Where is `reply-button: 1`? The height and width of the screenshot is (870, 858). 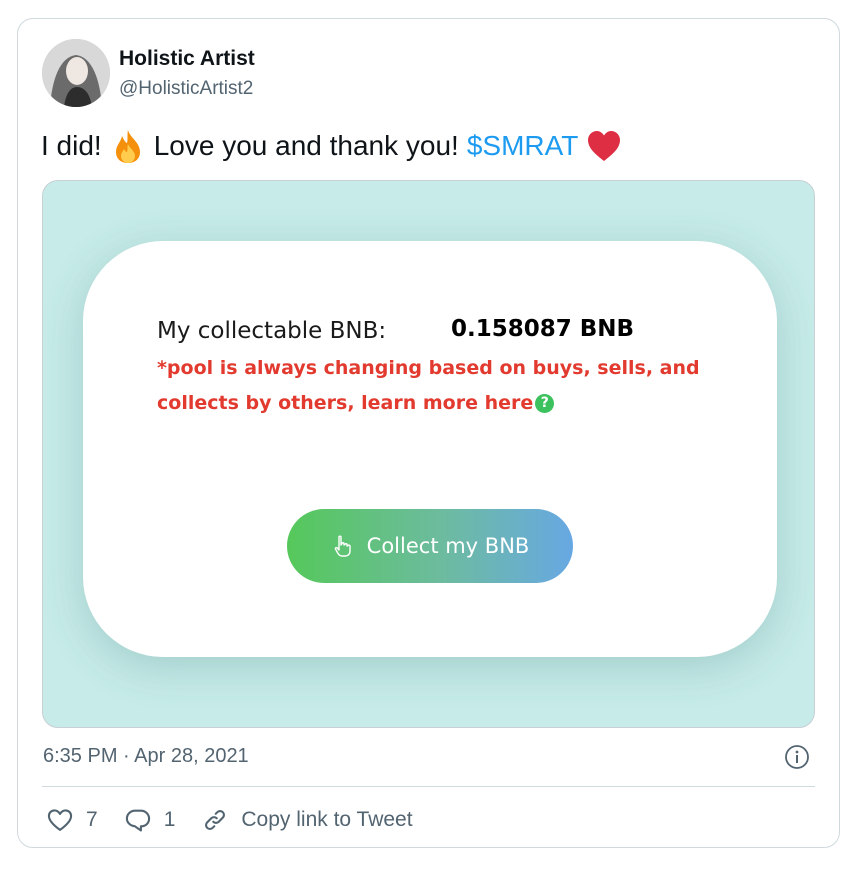 reply-button: 1 is located at coordinates (150, 820).